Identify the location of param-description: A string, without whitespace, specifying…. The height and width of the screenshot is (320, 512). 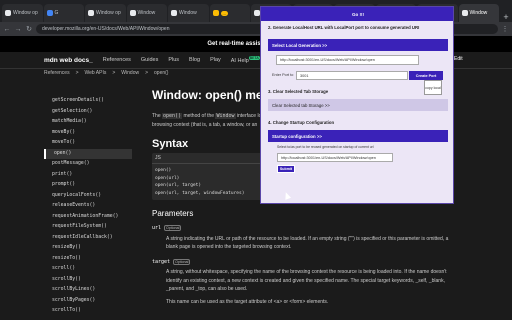
(306, 280).